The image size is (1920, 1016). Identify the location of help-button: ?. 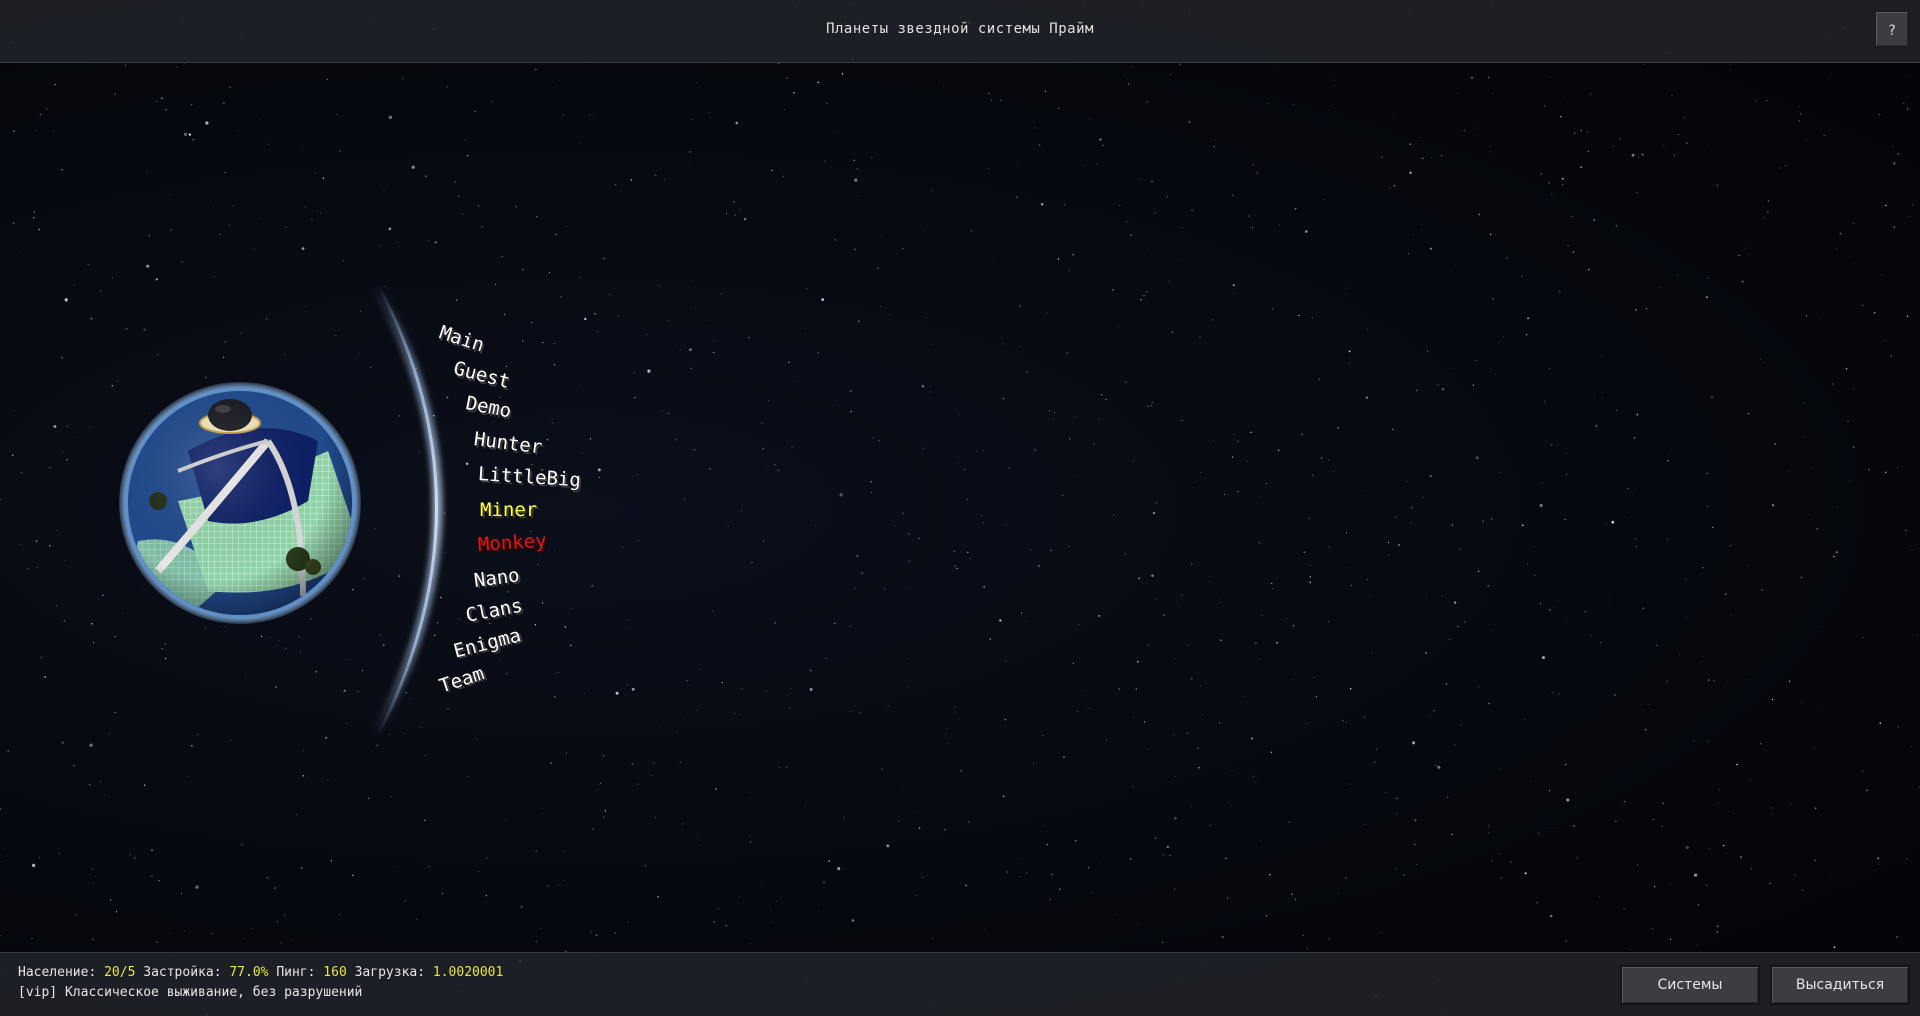
(1892, 29).